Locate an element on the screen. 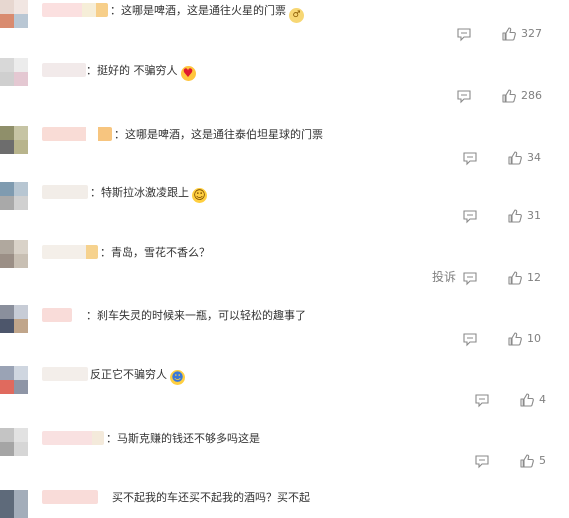 The height and width of the screenshot is (518, 569). comment-actions: 4 is located at coordinates (513, 400).